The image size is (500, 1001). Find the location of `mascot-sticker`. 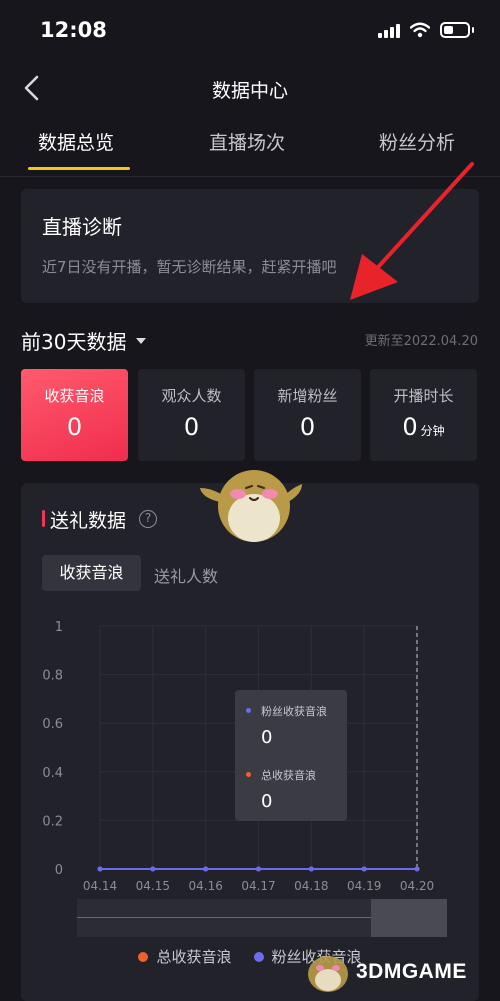

mascot-sticker is located at coordinates (251, 506).